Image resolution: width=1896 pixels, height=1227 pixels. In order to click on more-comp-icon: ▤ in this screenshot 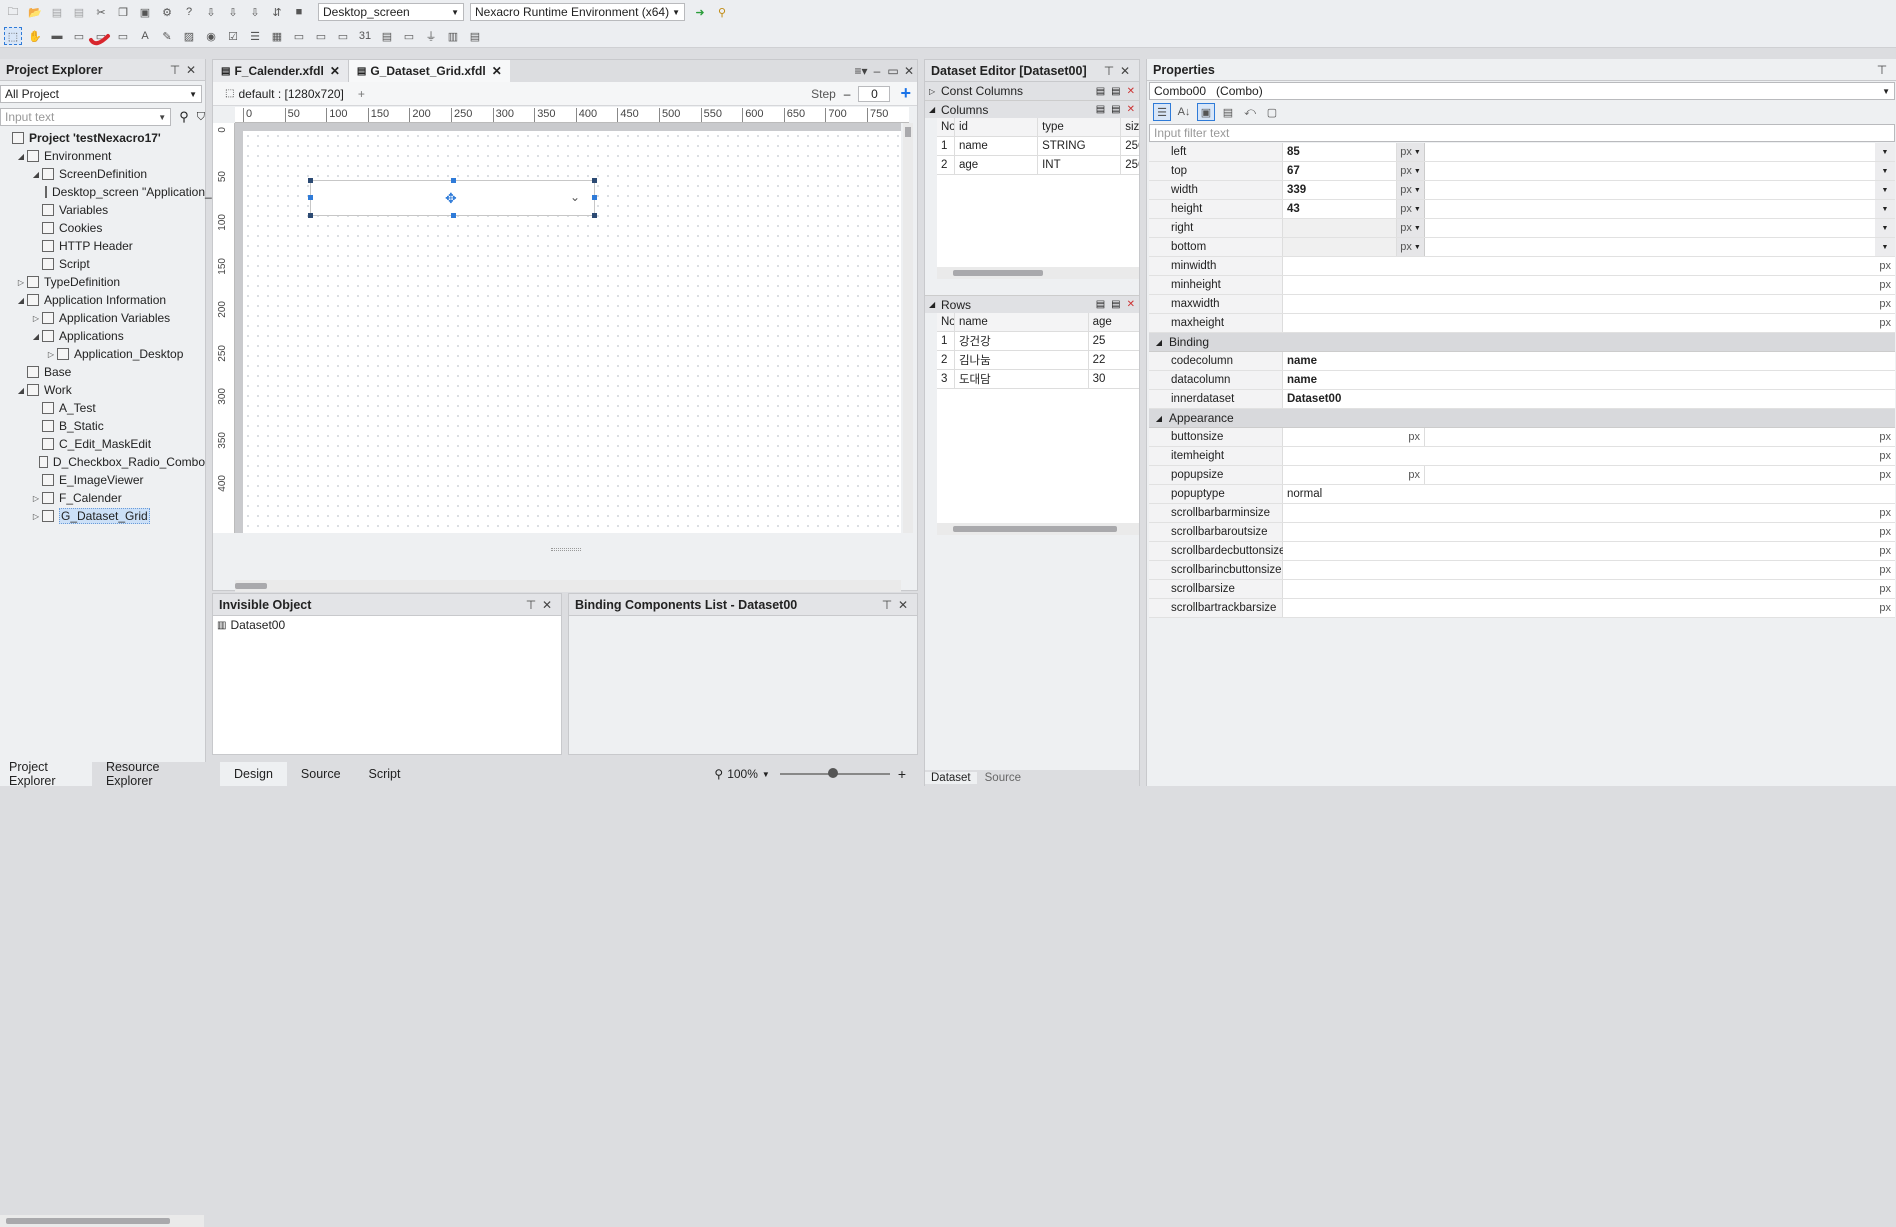, I will do `click(475, 36)`.